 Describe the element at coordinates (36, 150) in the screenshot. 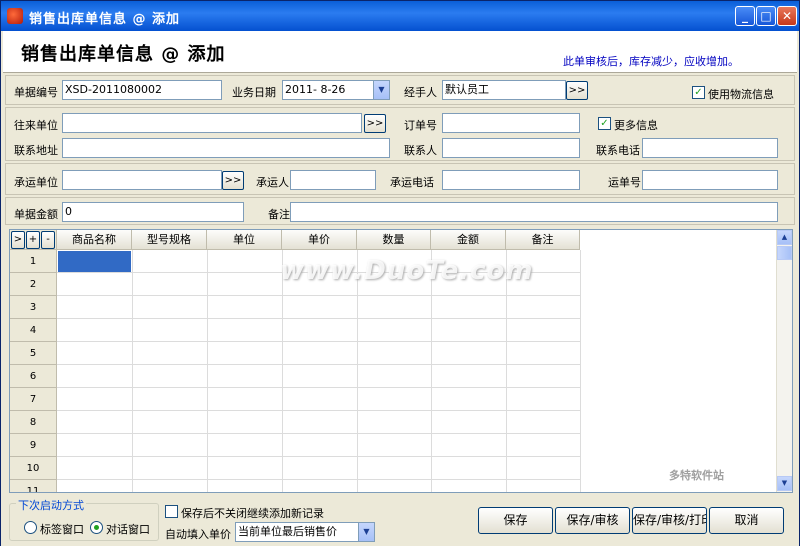

I see `address-label: 联系地址` at that location.